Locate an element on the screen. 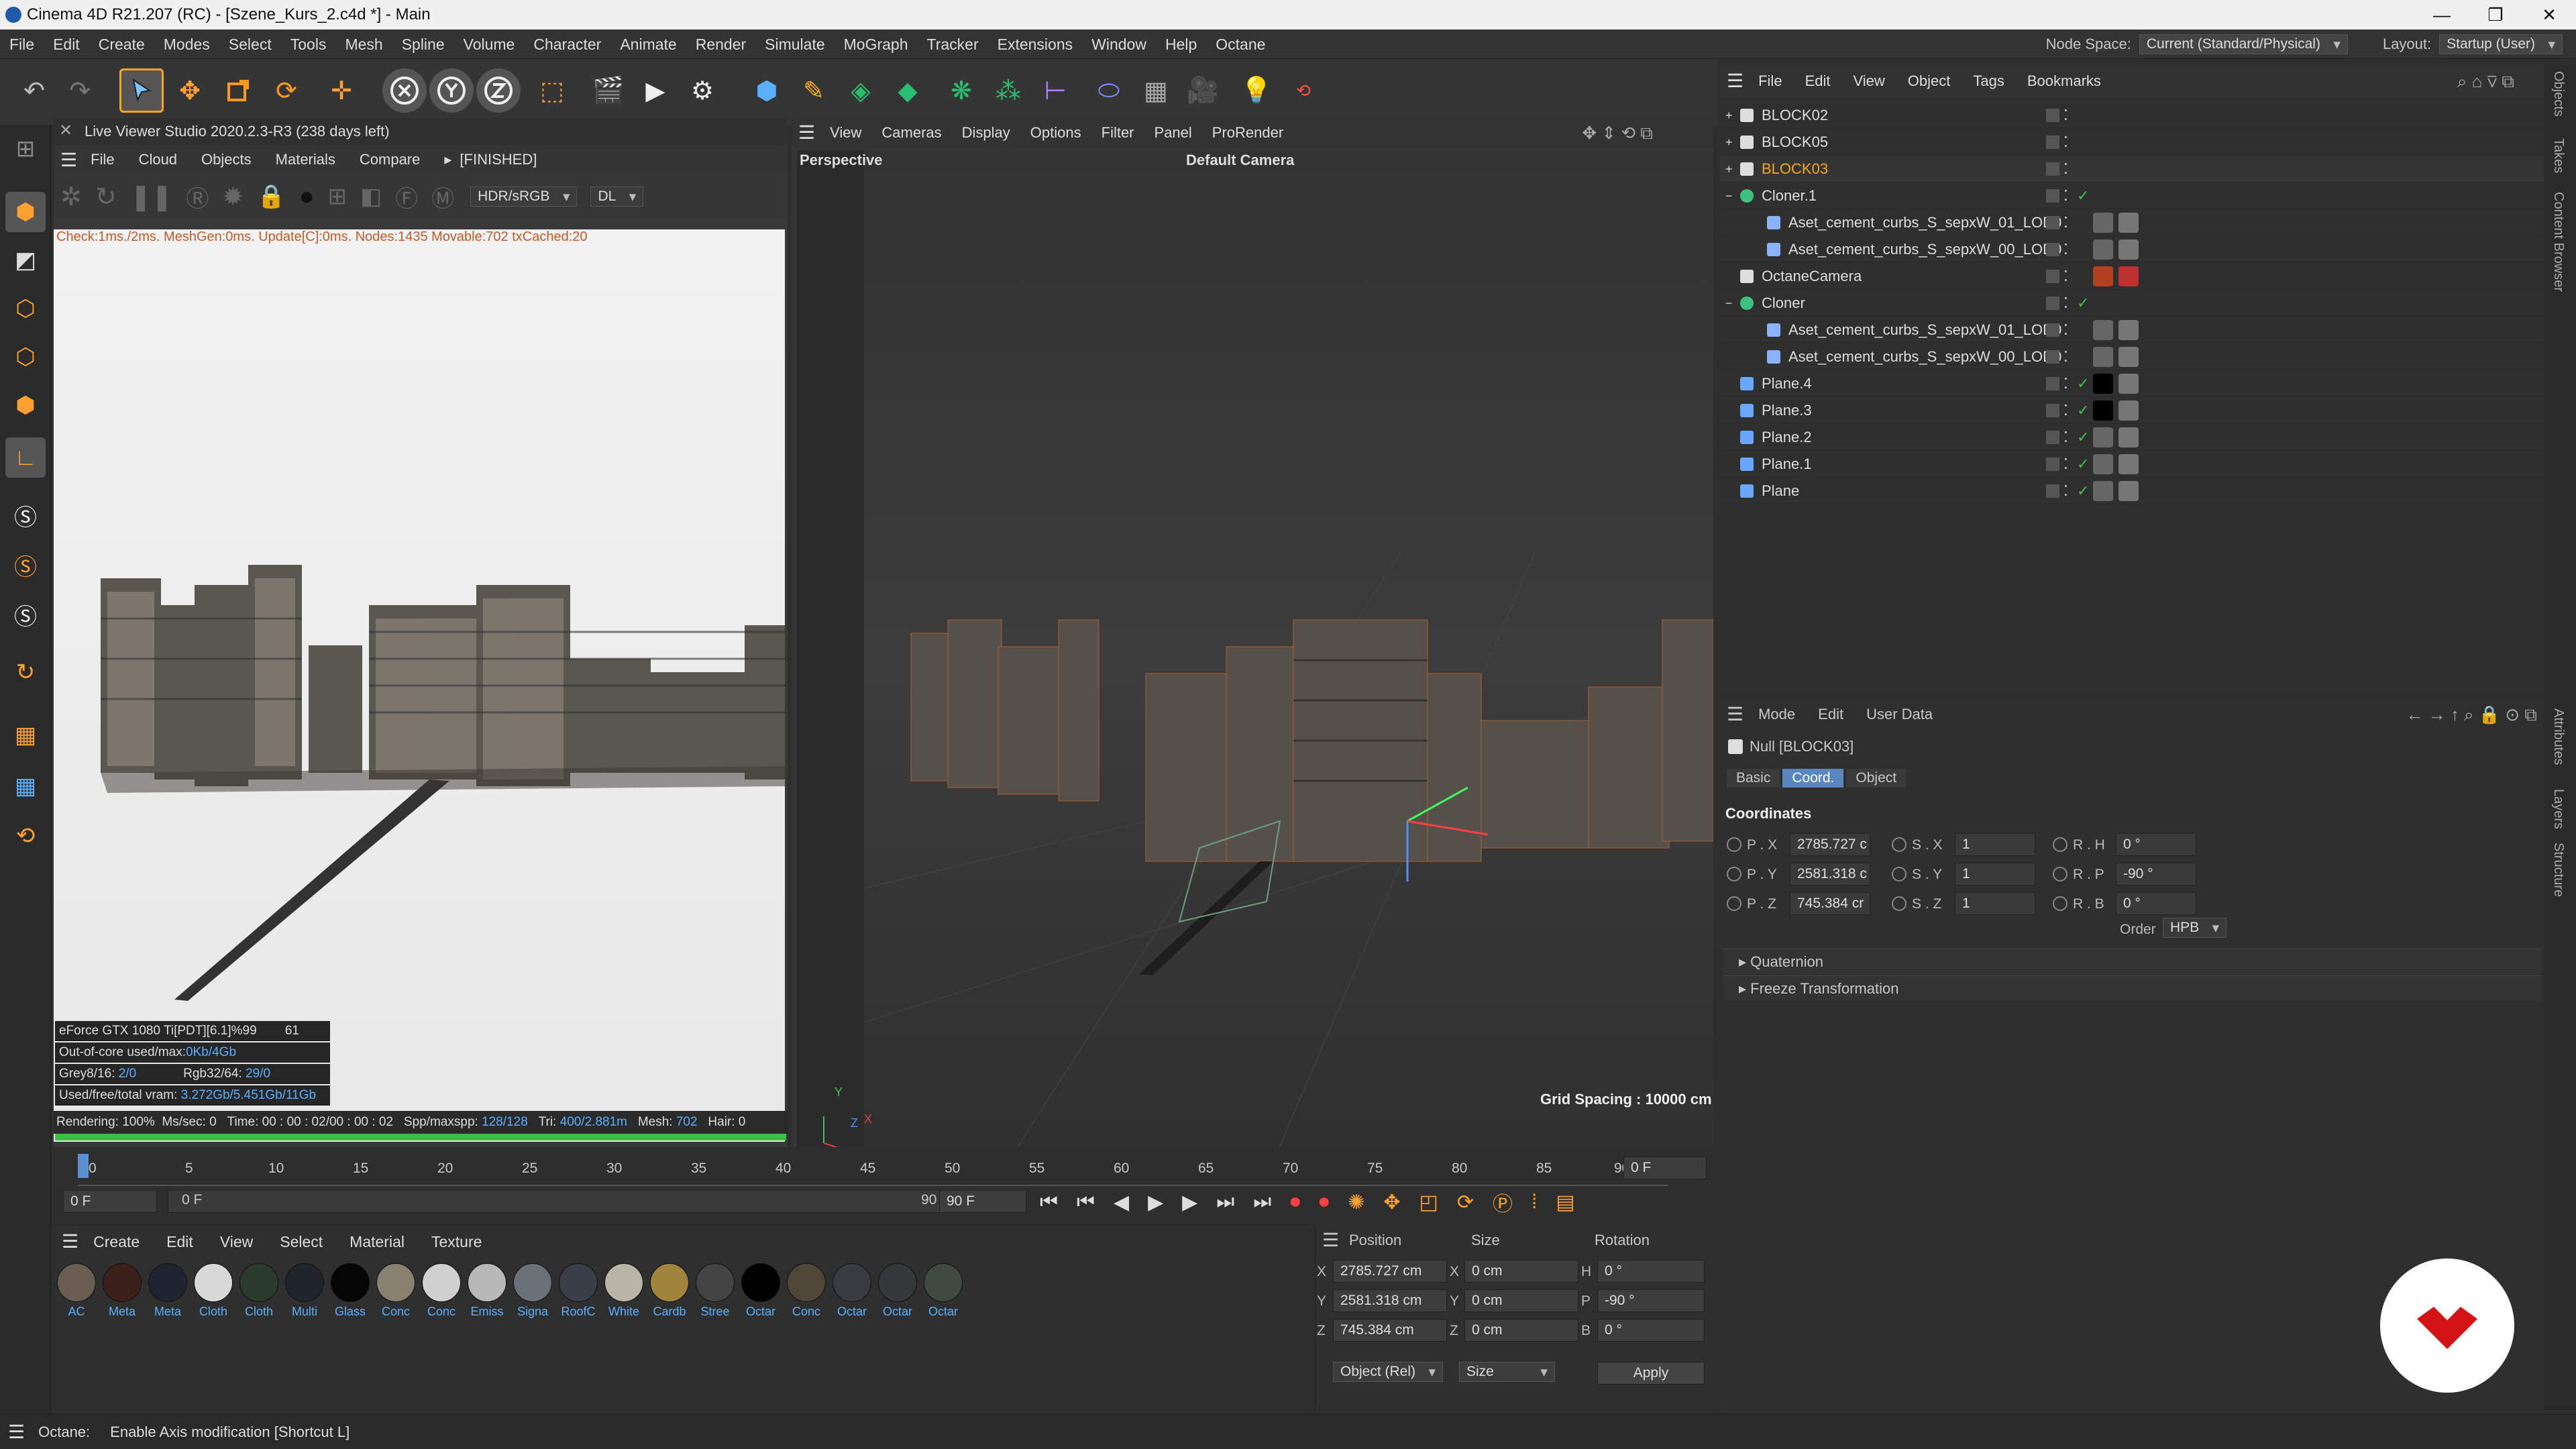  coord-size-x: 0 cm is located at coordinates (1521, 1271).